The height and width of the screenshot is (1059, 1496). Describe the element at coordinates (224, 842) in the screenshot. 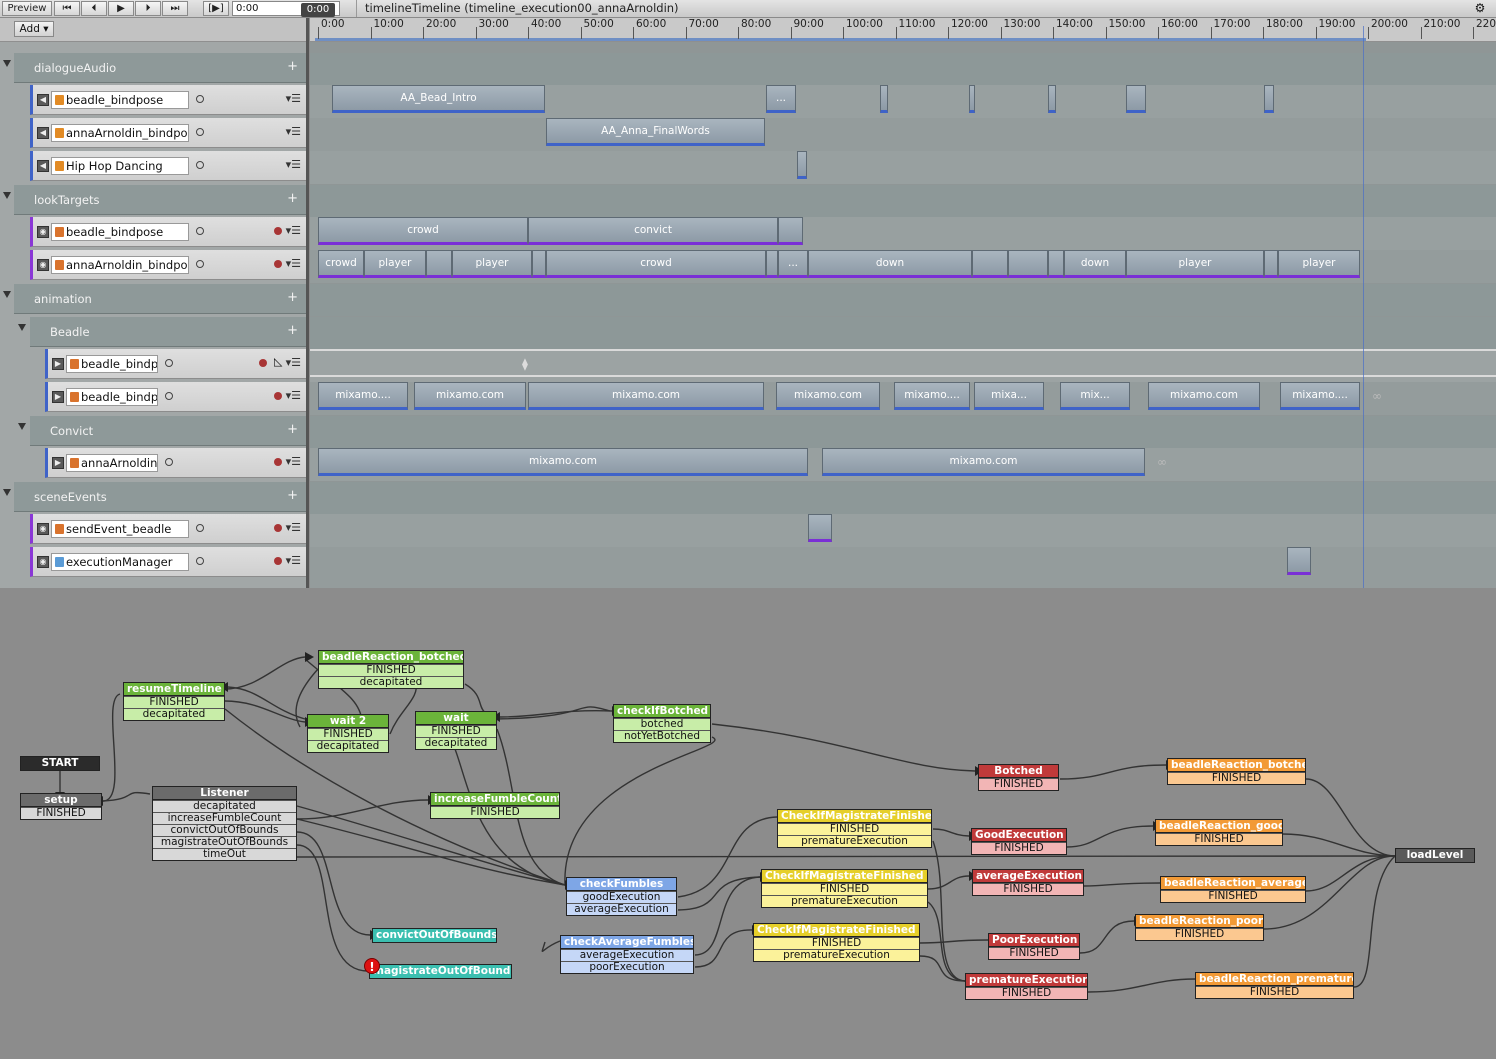

I see `node-transition: magistrateOutOfBounds` at that location.